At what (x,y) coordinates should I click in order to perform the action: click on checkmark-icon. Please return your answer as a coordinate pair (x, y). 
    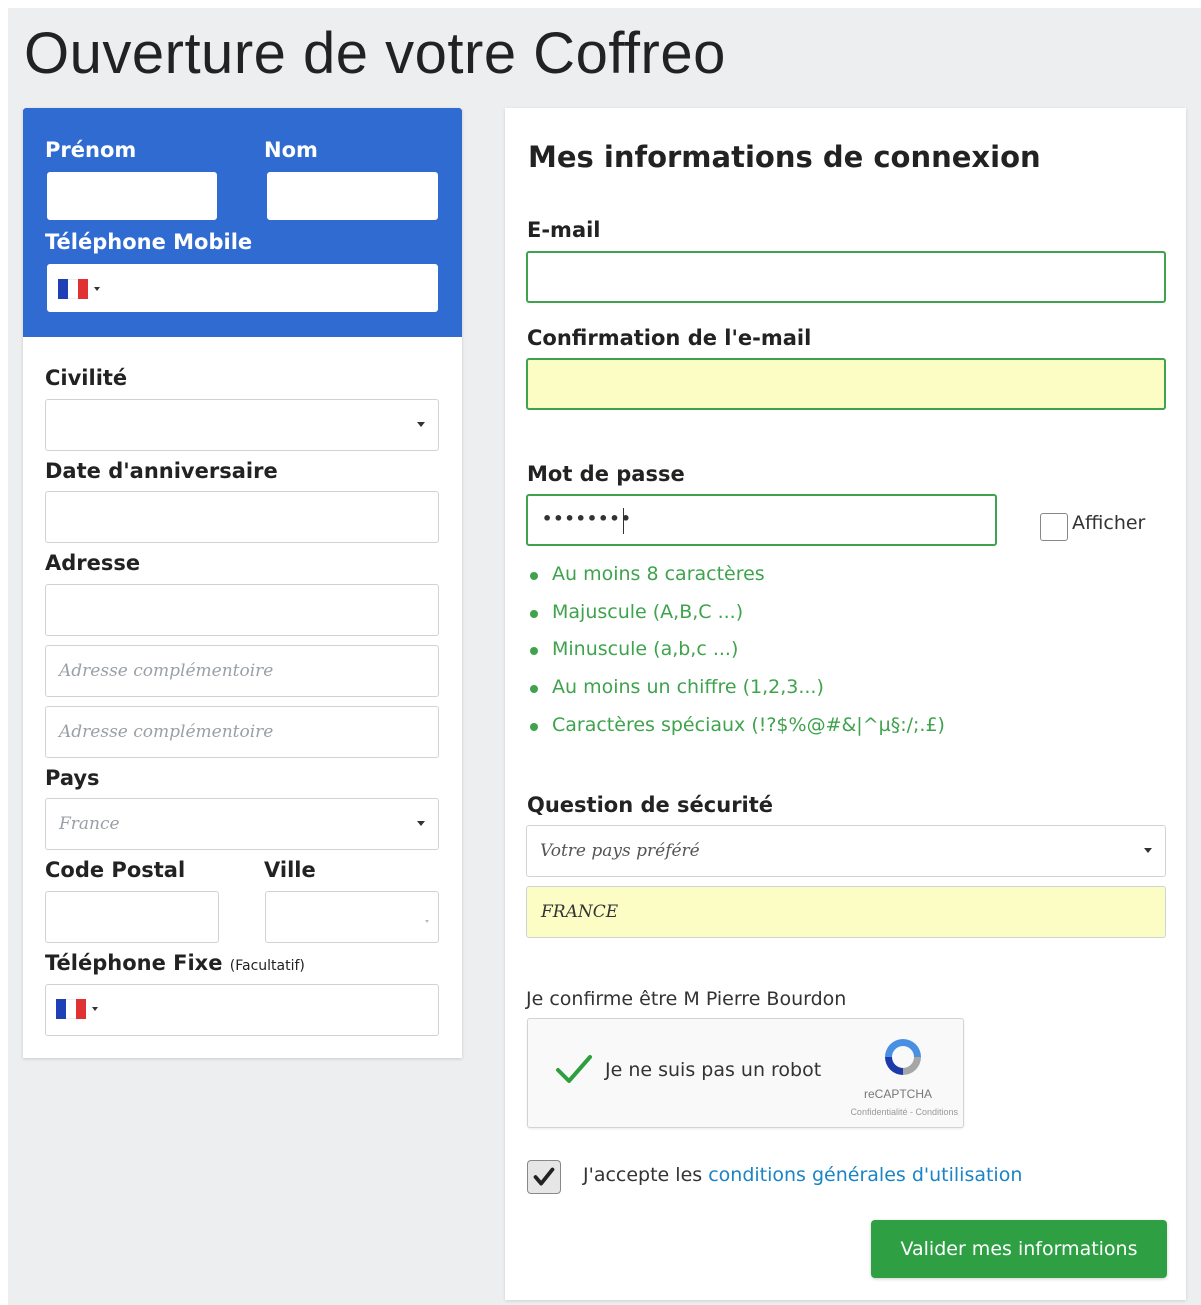
    Looking at the image, I should click on (544, 1176).